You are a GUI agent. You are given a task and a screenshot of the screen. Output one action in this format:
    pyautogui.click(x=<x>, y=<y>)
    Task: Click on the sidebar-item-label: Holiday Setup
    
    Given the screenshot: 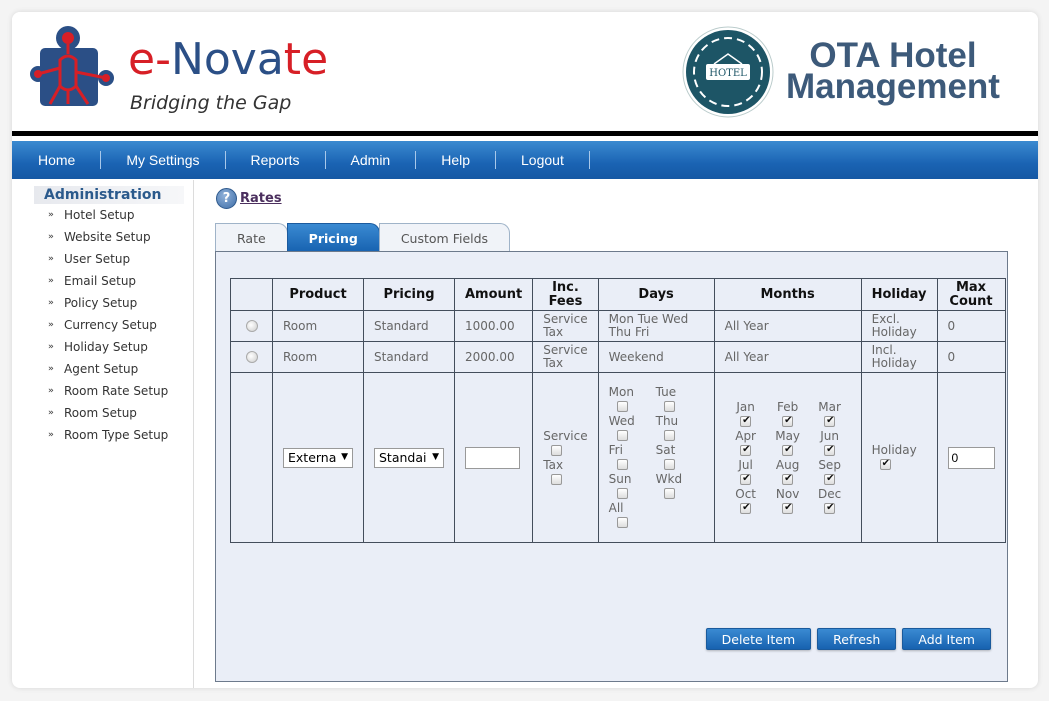 What is the action you would take?
    pyautogui.click(x=106, y=347)
    